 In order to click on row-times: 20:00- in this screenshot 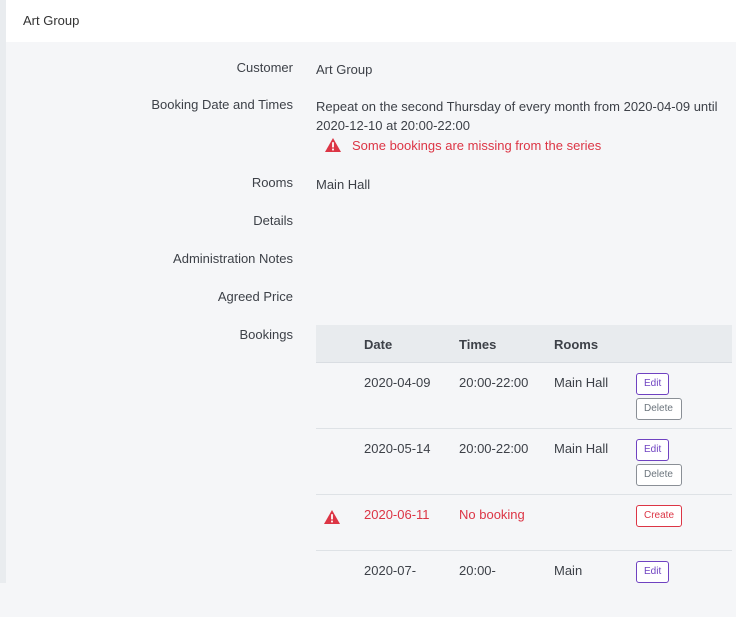, I will do `click(477, 570)`.